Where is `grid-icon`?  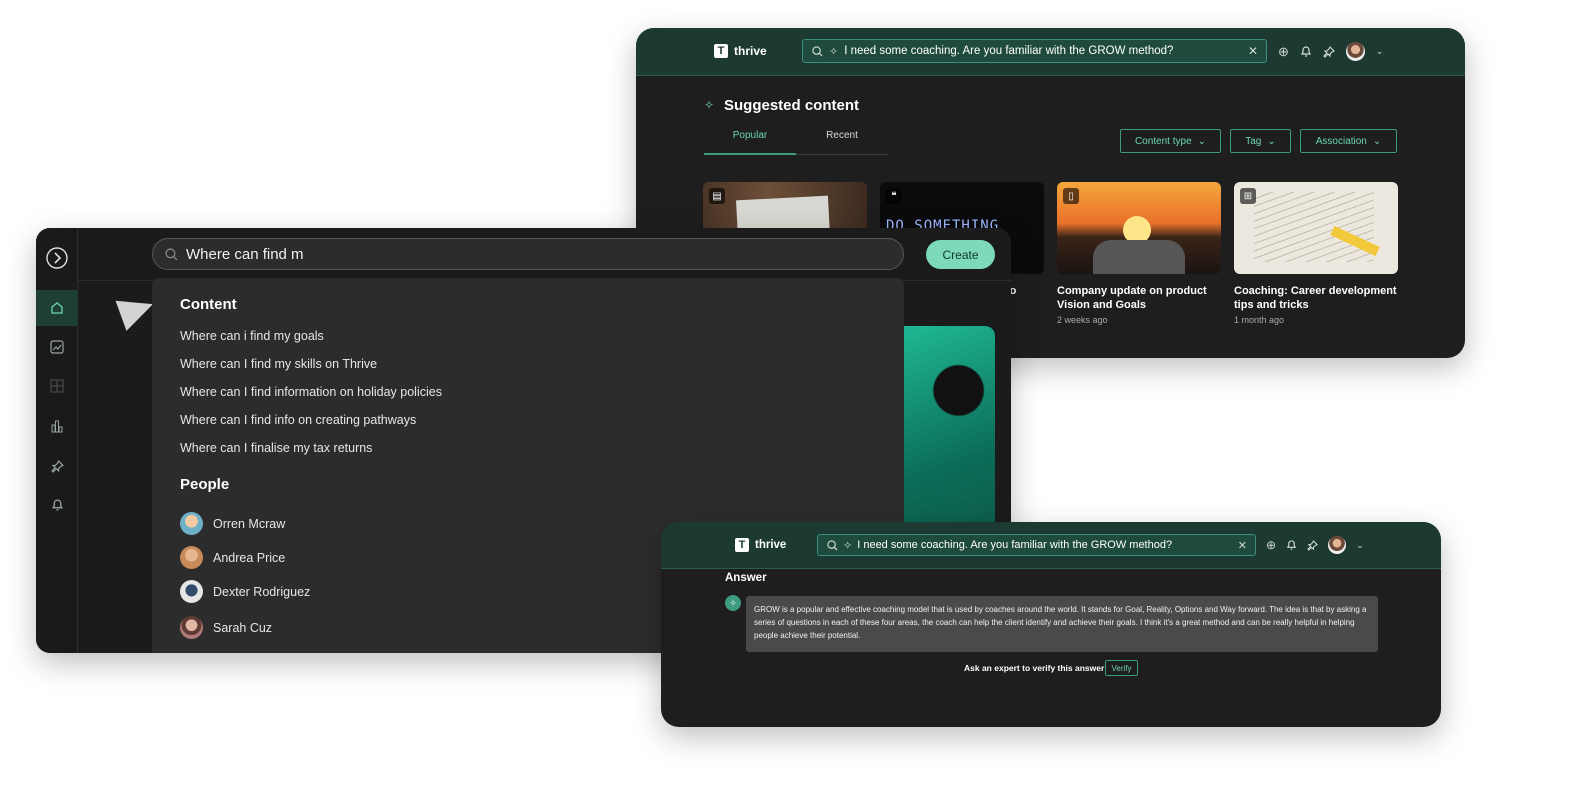 grid-icon is located at coordinates (57, 386).